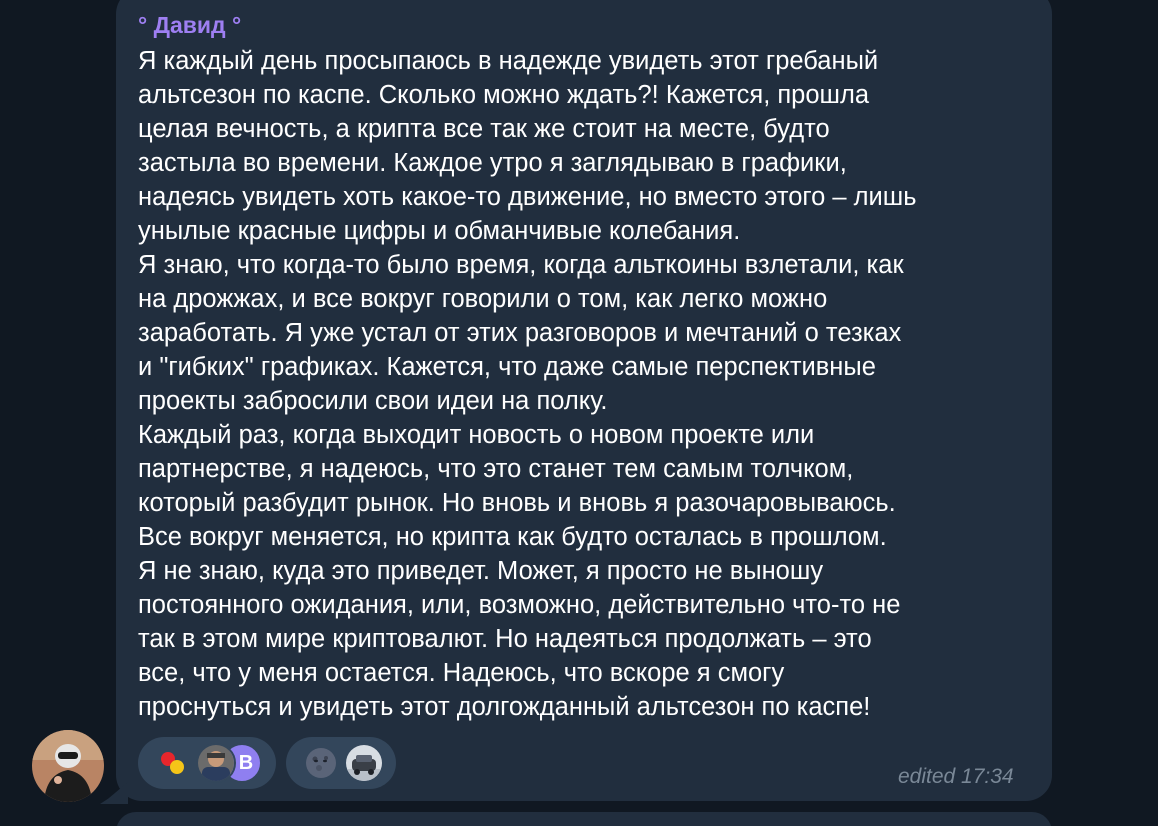 Image resolution: width=1158 pixels, height=826 pixels. Describe the element at coordinates (584, 819) in the screenshot. I see `next-message-bubble` at that location.